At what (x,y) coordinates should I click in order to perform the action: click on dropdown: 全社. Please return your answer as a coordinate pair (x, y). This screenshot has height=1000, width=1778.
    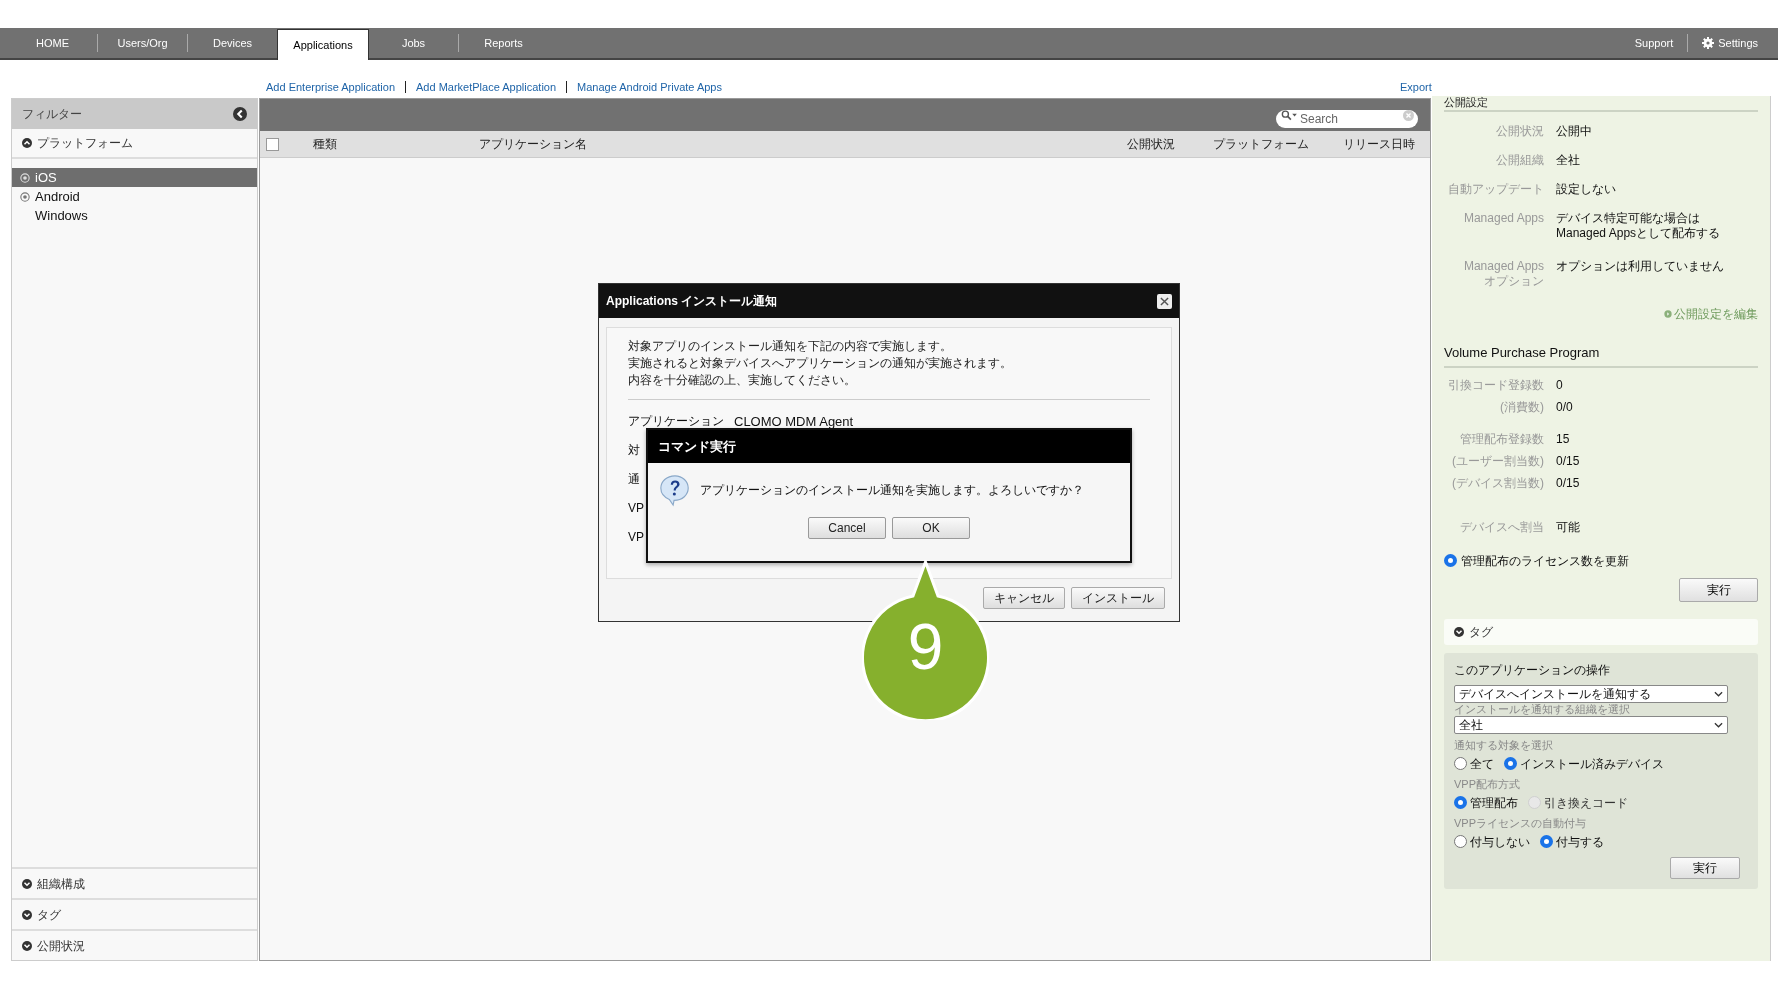
    Looking at the image, I should click on (1591, 724).